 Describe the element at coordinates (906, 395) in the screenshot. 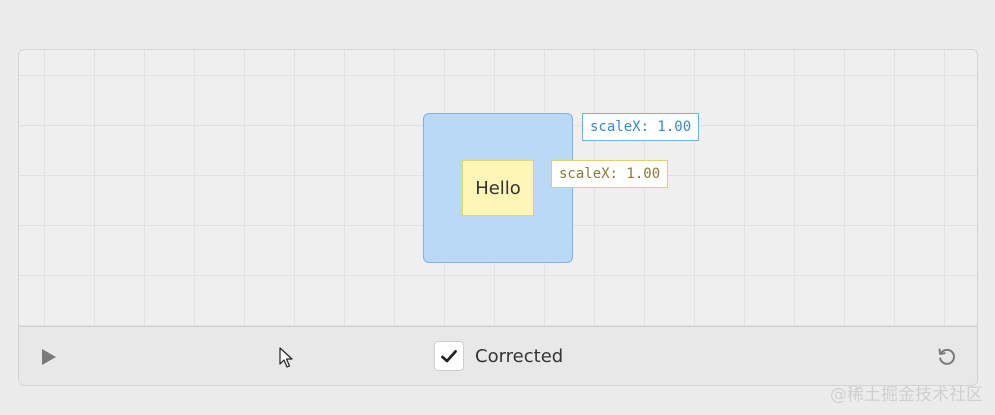

I see `watermark: @稀土掘金技术社区` at that location.